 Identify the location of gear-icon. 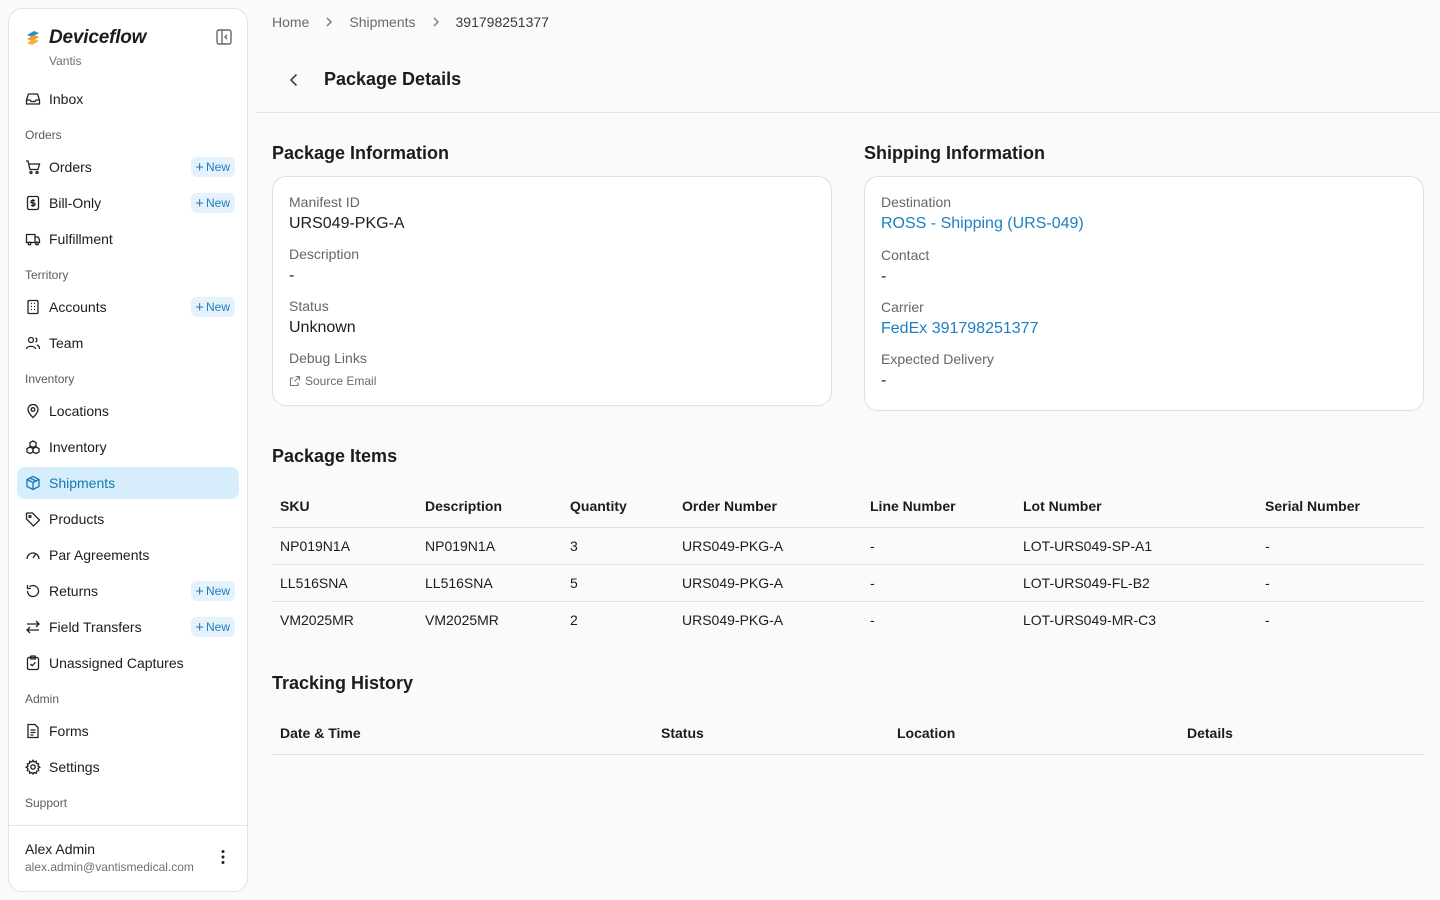
(33, 767).